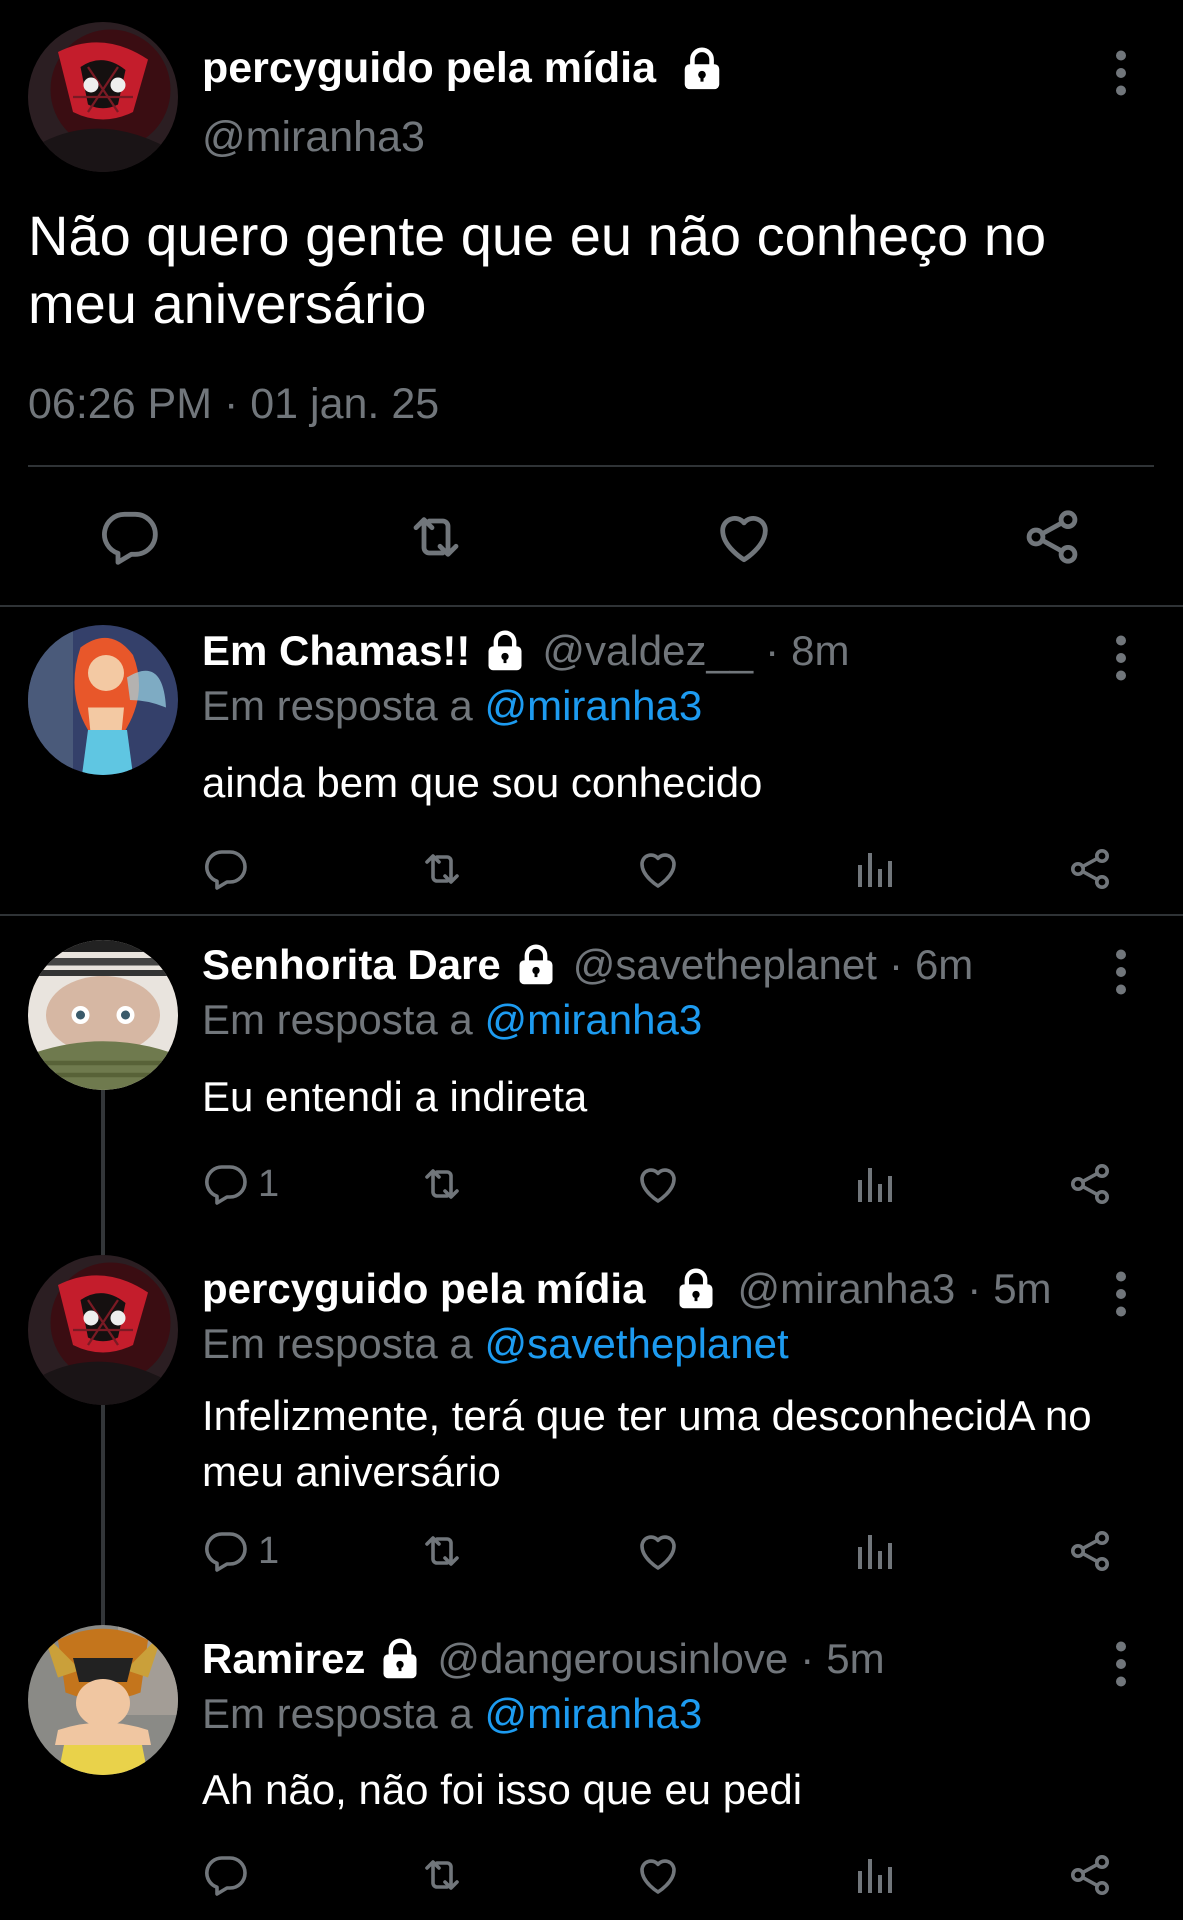  I want to click on reply-header: percyguido pela mídia @miranha3 · 5m, so click(627, 1289).